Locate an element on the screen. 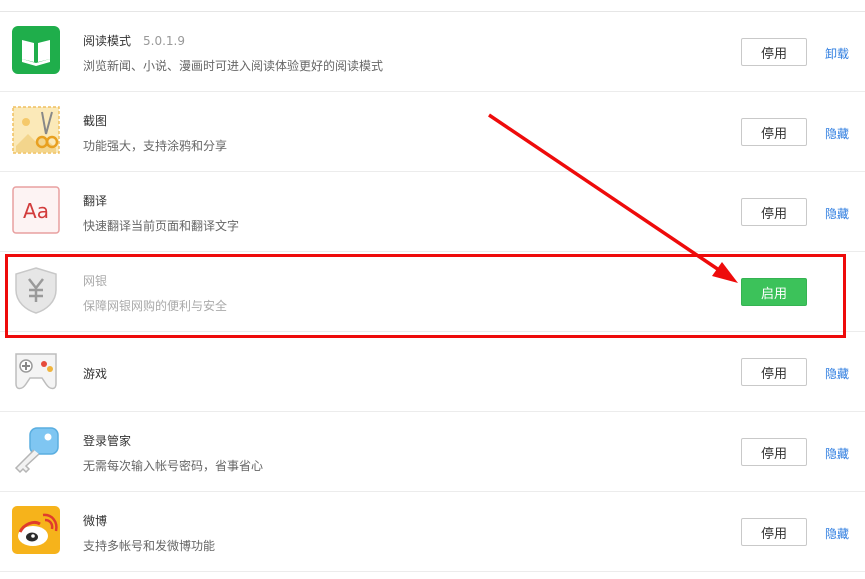  uninstall-link: 卸载 is located at coordinates (837, 53).